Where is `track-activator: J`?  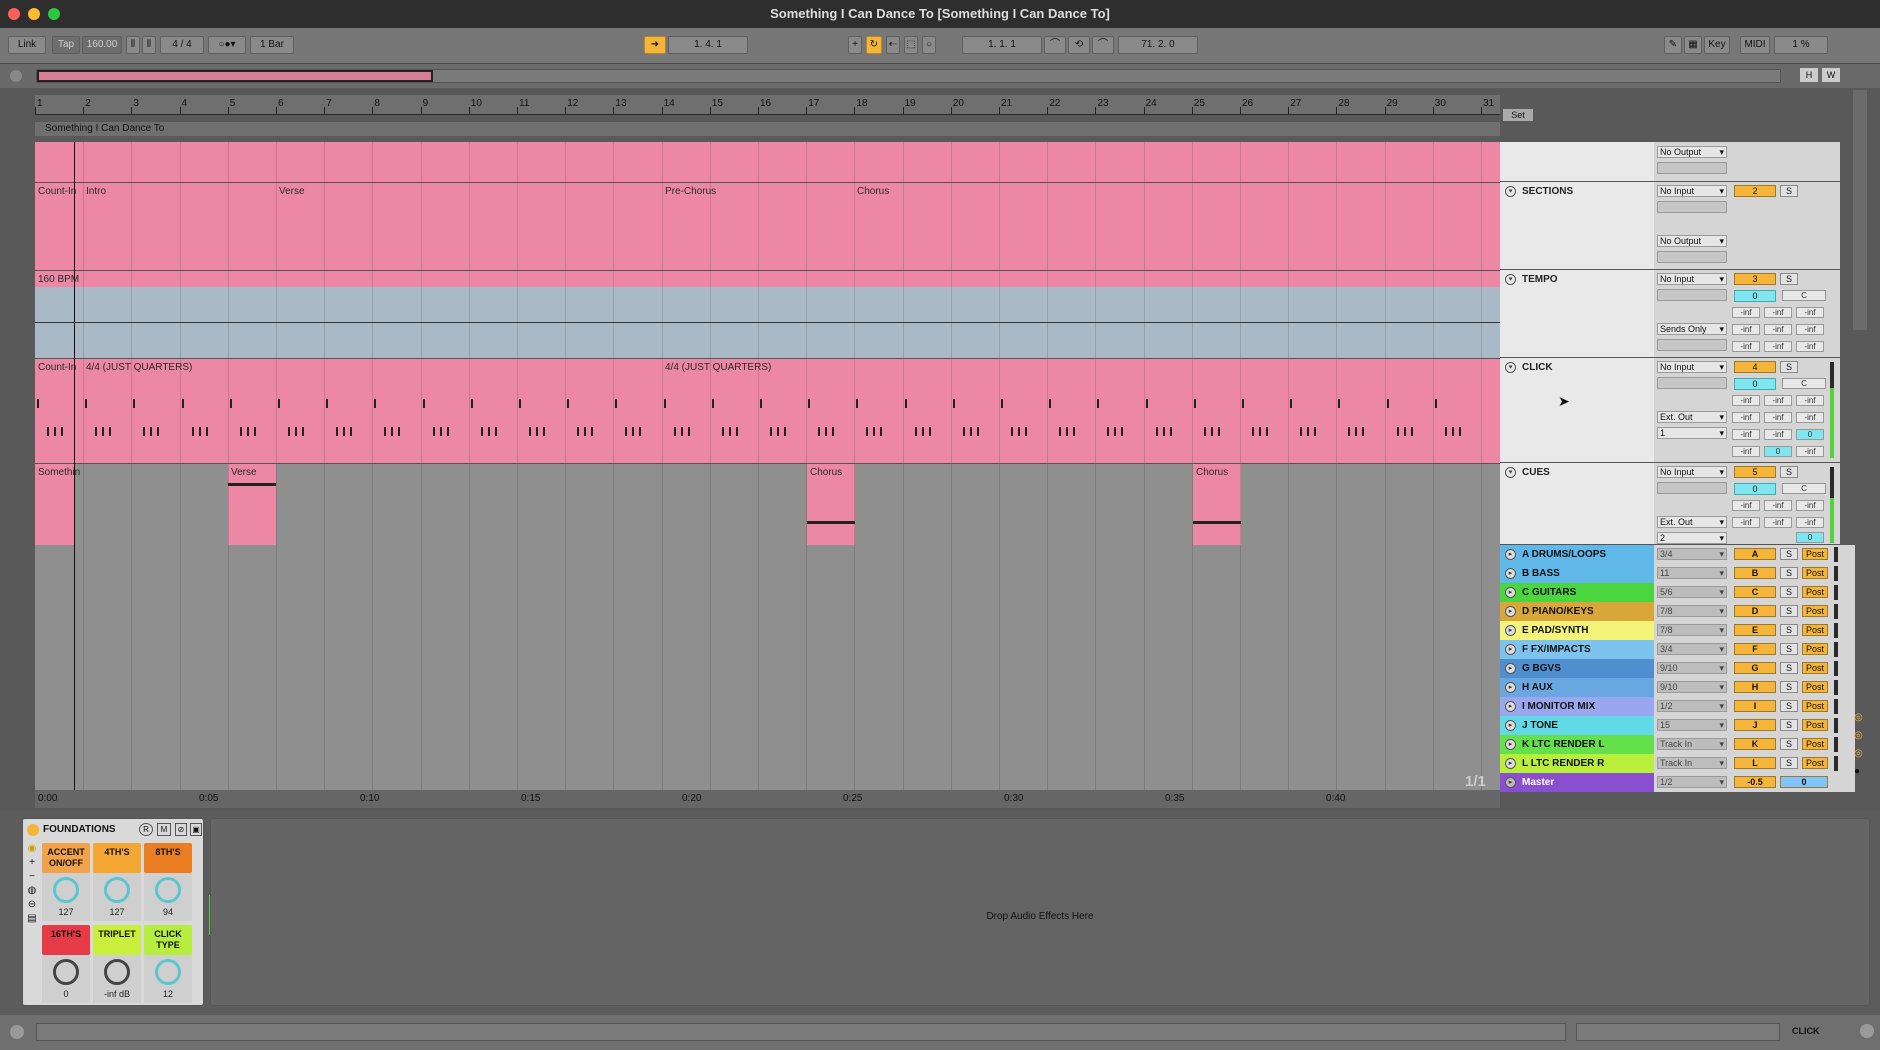 track-activator: J is located at coordinates (1755, 725).